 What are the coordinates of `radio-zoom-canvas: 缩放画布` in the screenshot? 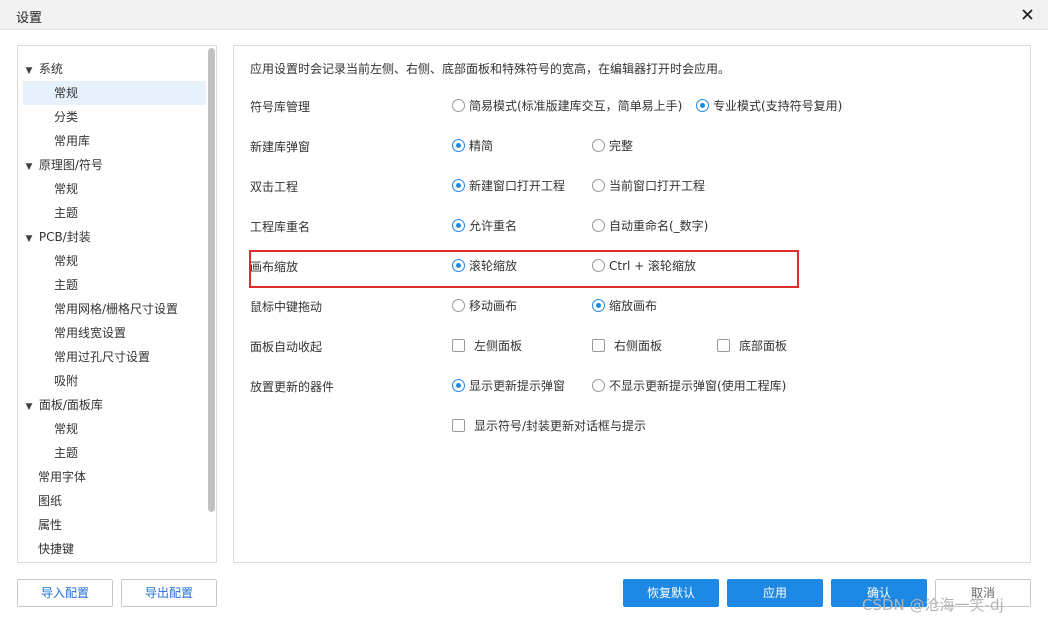 It's located at (624, 306).